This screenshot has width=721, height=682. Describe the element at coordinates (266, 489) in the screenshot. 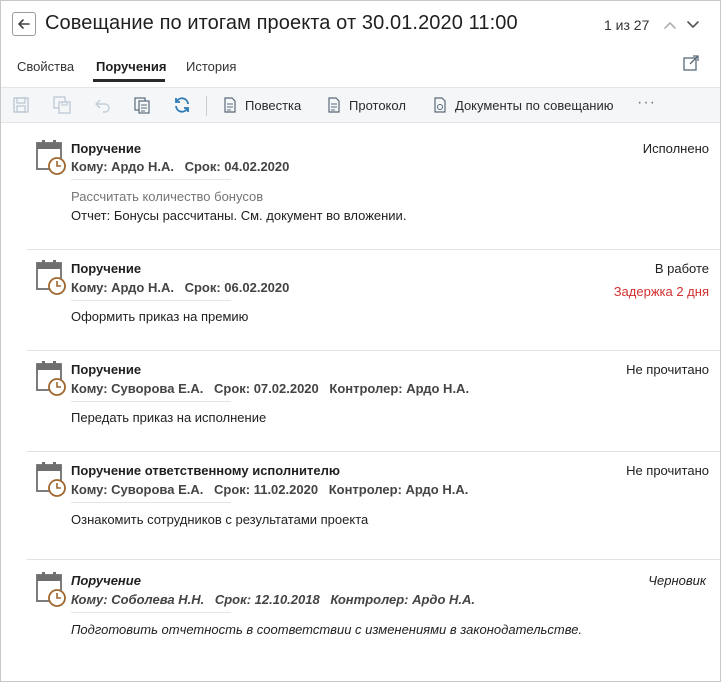

I see `item-due-date: Срок: 11.02.2020` at that location.